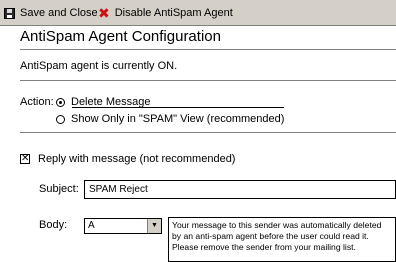 This screenshot has width=396, height=262. I want to click on action-divider, so click(208, 133).